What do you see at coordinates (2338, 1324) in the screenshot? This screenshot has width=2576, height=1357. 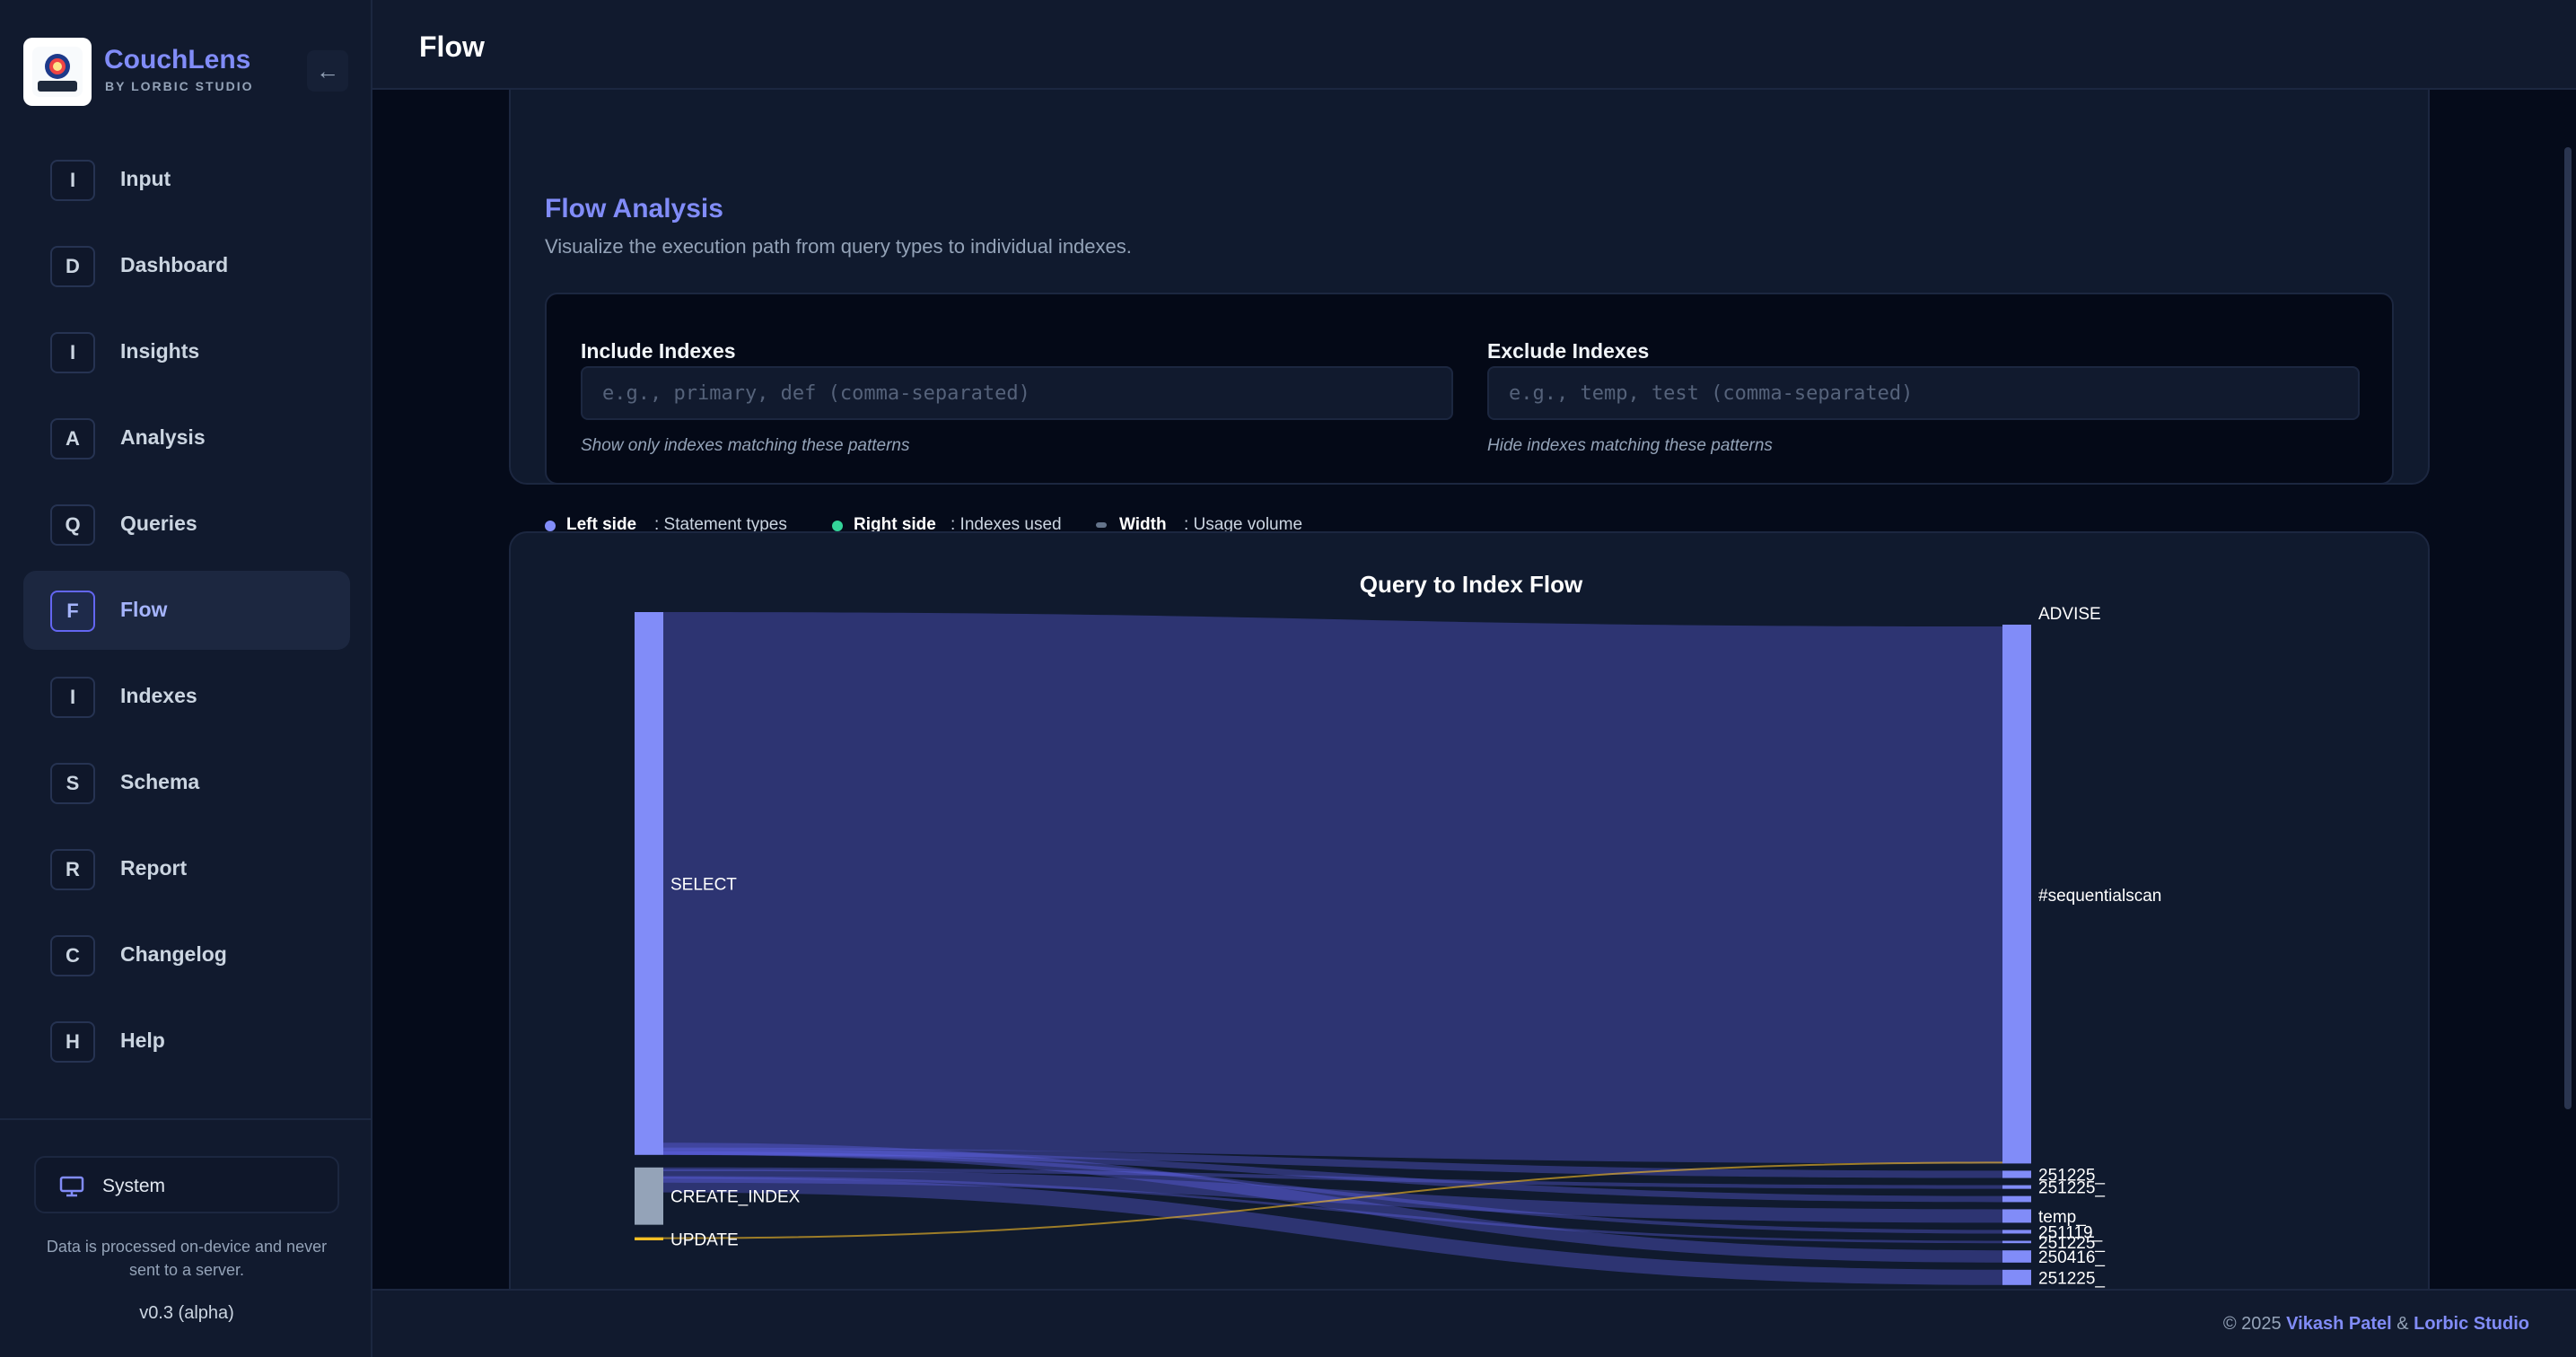 I see `author-link: Vikash Patel` at bounding box center [2338, 1324].